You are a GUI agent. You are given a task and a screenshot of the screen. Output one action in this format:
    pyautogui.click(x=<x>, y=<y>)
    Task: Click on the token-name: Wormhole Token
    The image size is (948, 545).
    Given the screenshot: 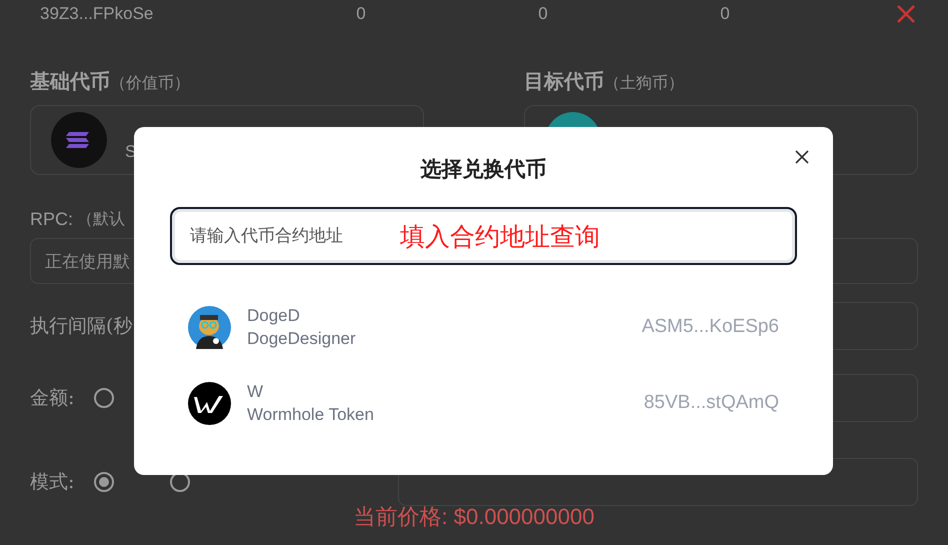 What is the action you would take?
    pyautogui.click(x=311, y=414)
    